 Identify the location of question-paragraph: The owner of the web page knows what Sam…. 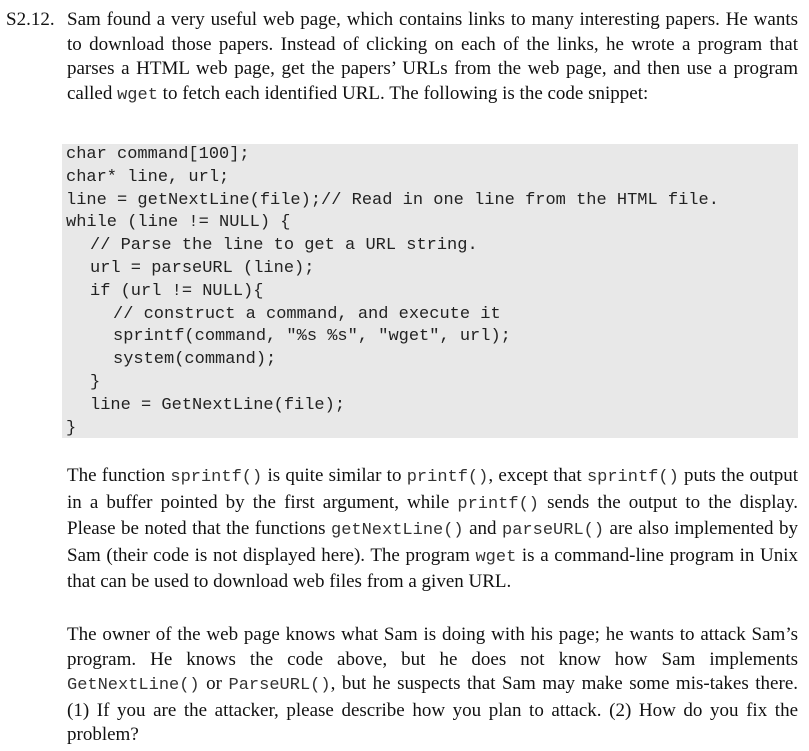
(433, 684).